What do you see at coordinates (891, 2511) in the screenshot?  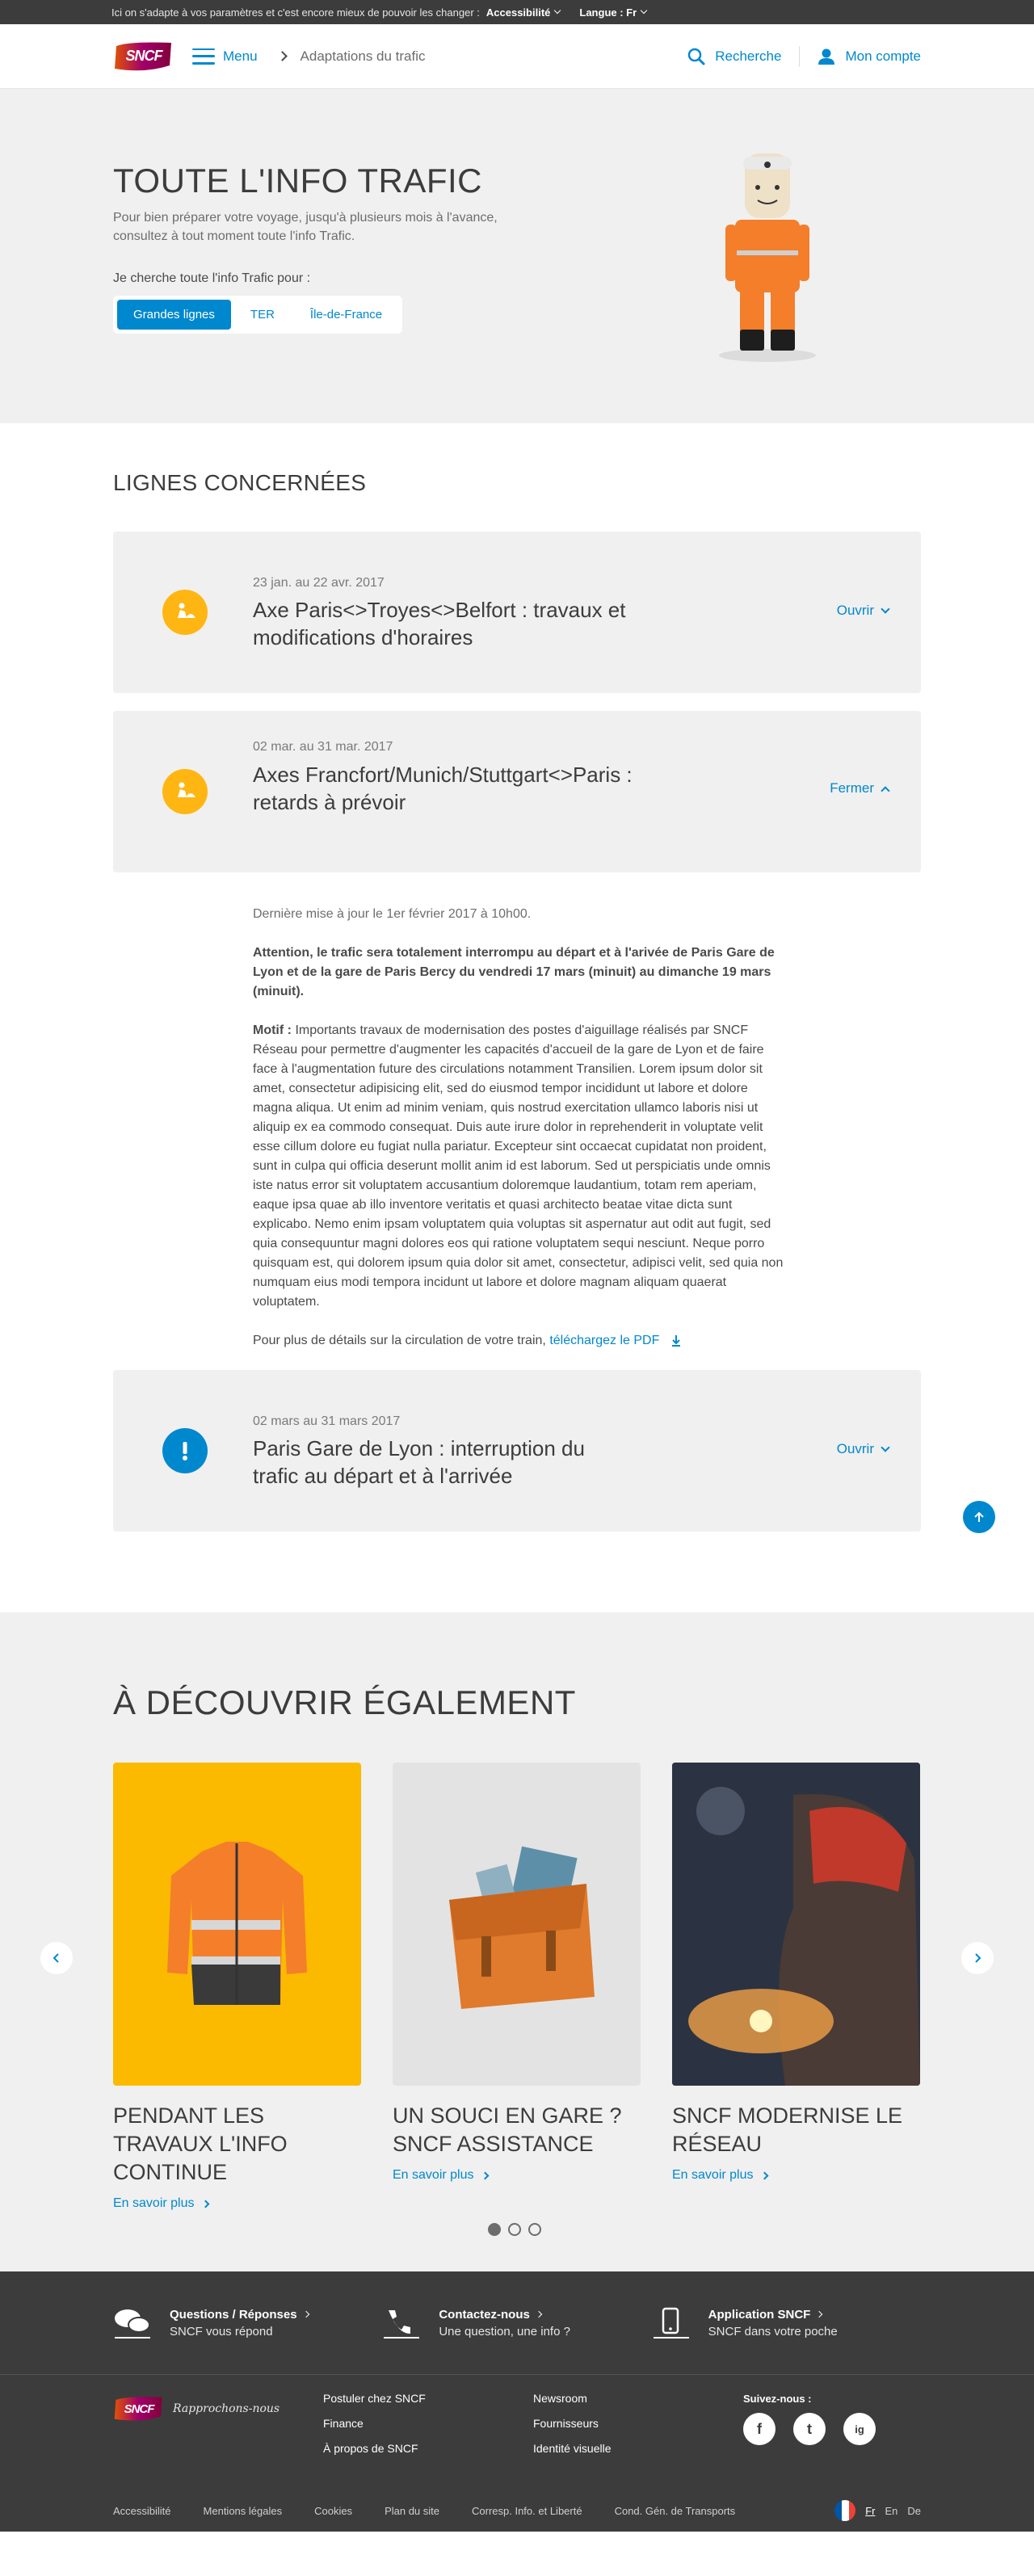 I see `lang-en: En` at bounding box center [891, 2511].